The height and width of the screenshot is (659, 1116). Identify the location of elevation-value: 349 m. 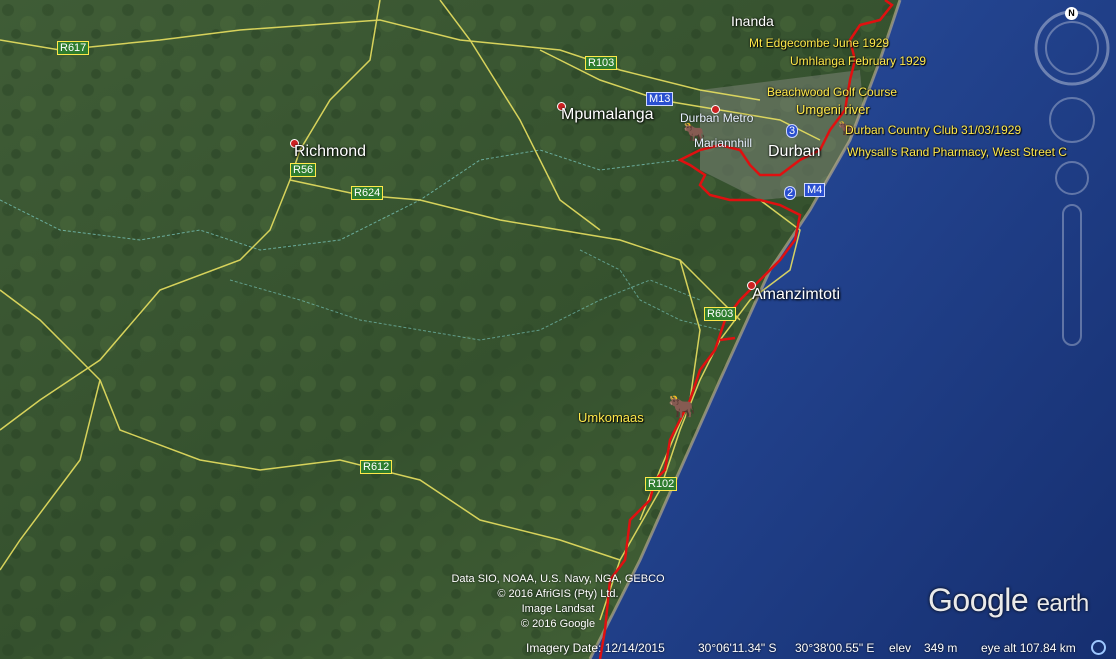
(941, 648).